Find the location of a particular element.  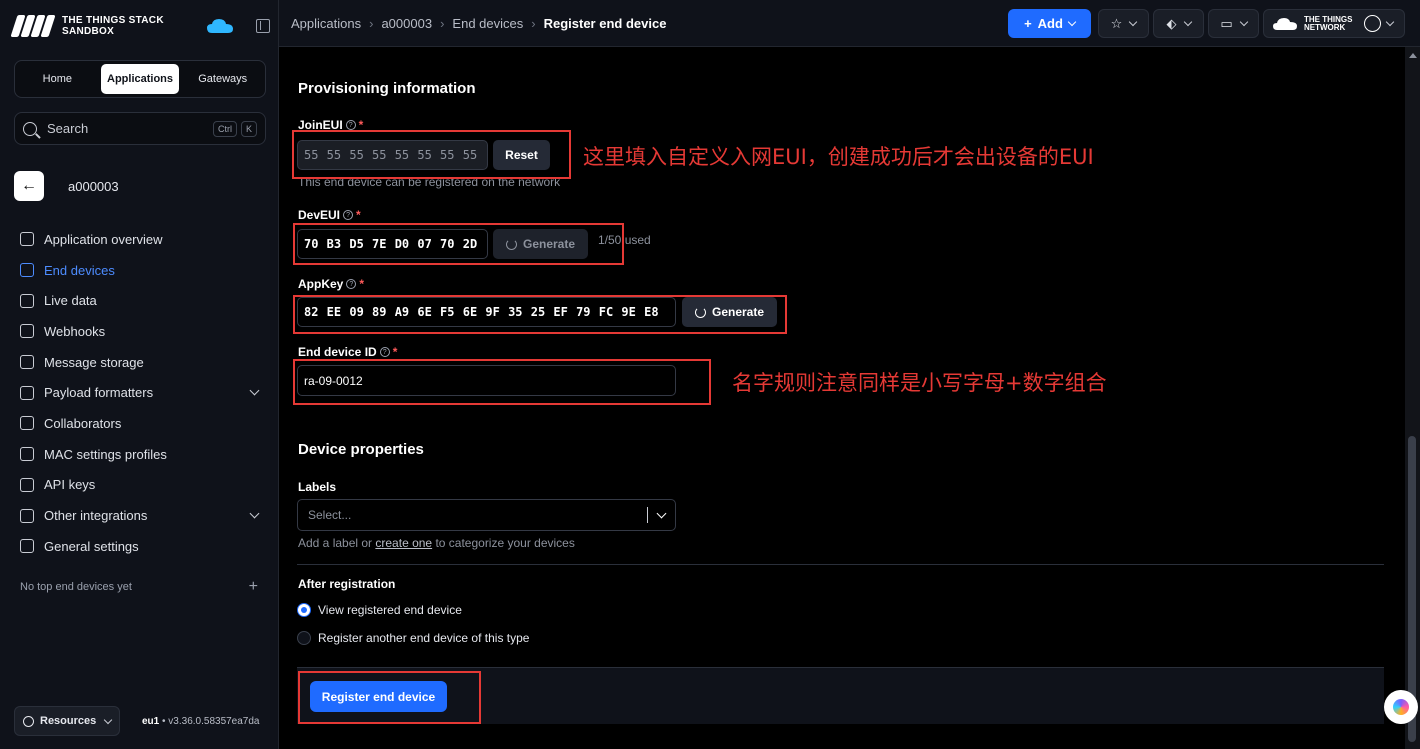

sidebar-item-message-storage: Message storage is located at coordinates (142, 362).